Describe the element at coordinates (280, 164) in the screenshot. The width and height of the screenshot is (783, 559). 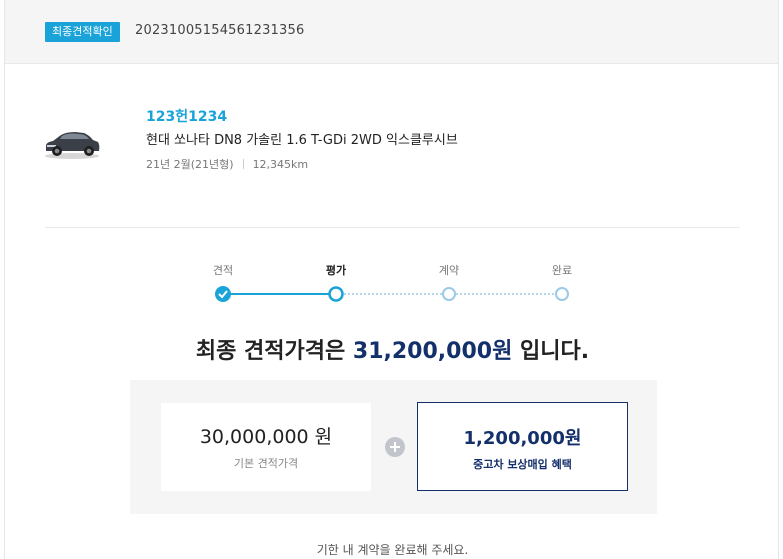
I see `vehicle-mileage: 12,345km` at that location.